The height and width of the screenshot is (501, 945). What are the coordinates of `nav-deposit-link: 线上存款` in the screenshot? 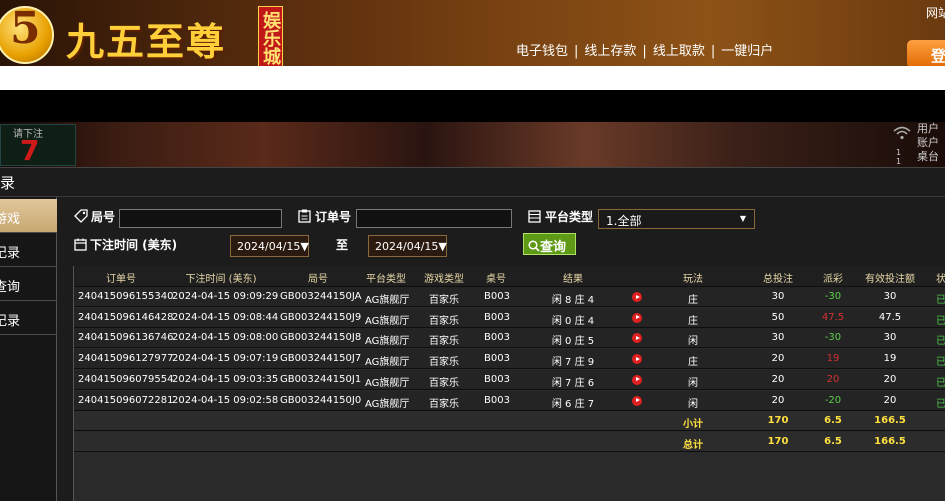 It's located at (610, 51).